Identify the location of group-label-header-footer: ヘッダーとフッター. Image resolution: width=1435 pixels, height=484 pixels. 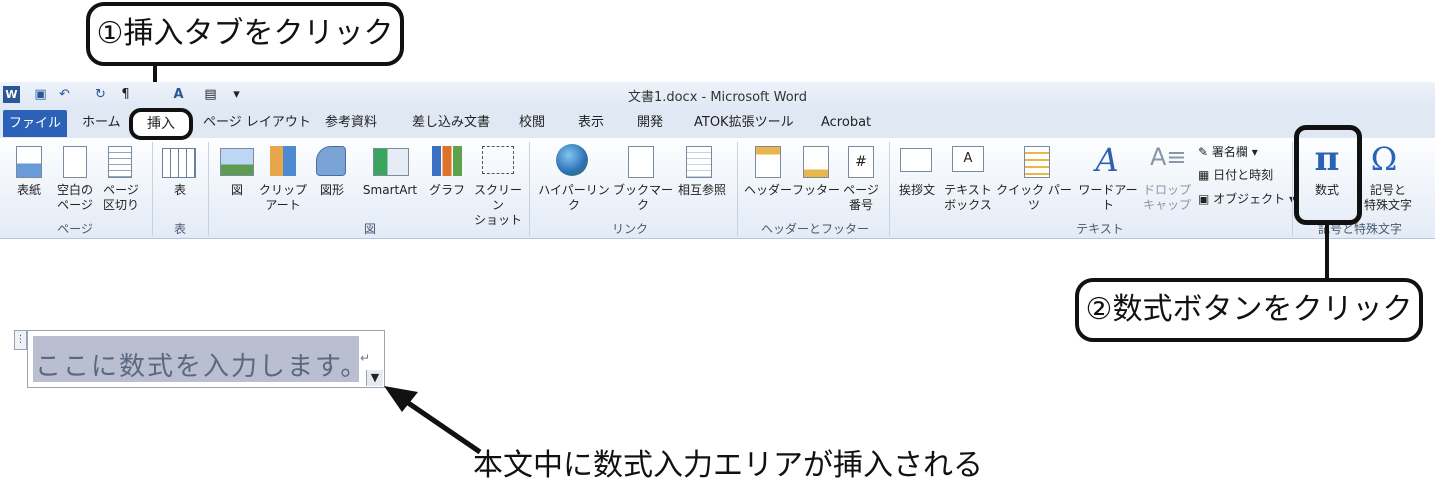
(814, 229).